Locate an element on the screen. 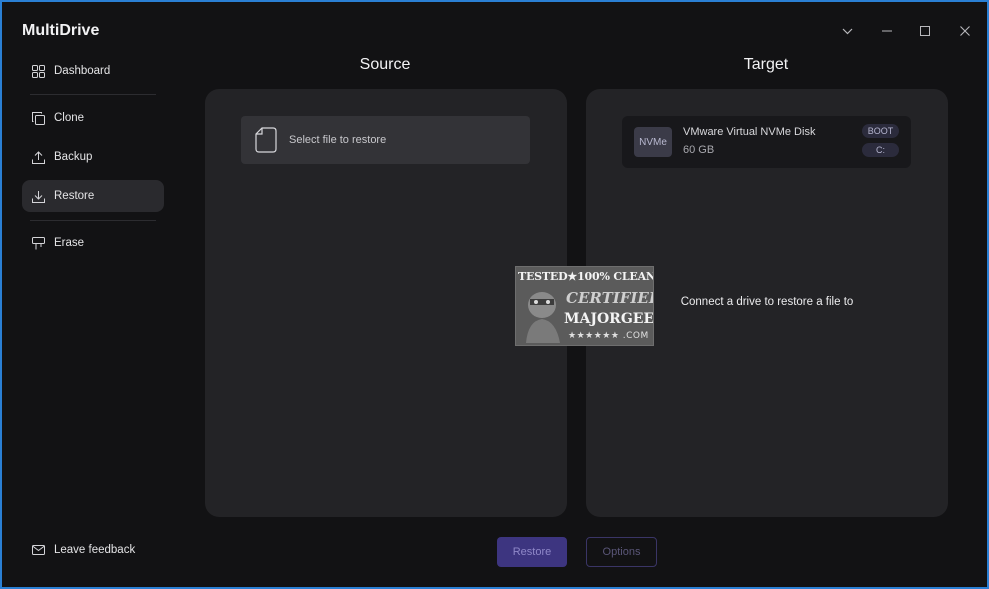  sidebar-item-erase: Erase is located at coordinates (93, 243).